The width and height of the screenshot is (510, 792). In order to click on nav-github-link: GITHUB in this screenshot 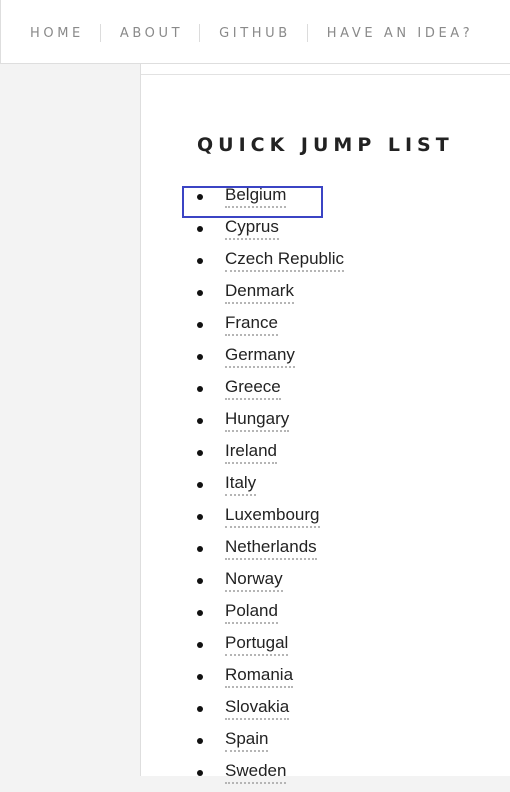, I will do `click(255, 33)`.